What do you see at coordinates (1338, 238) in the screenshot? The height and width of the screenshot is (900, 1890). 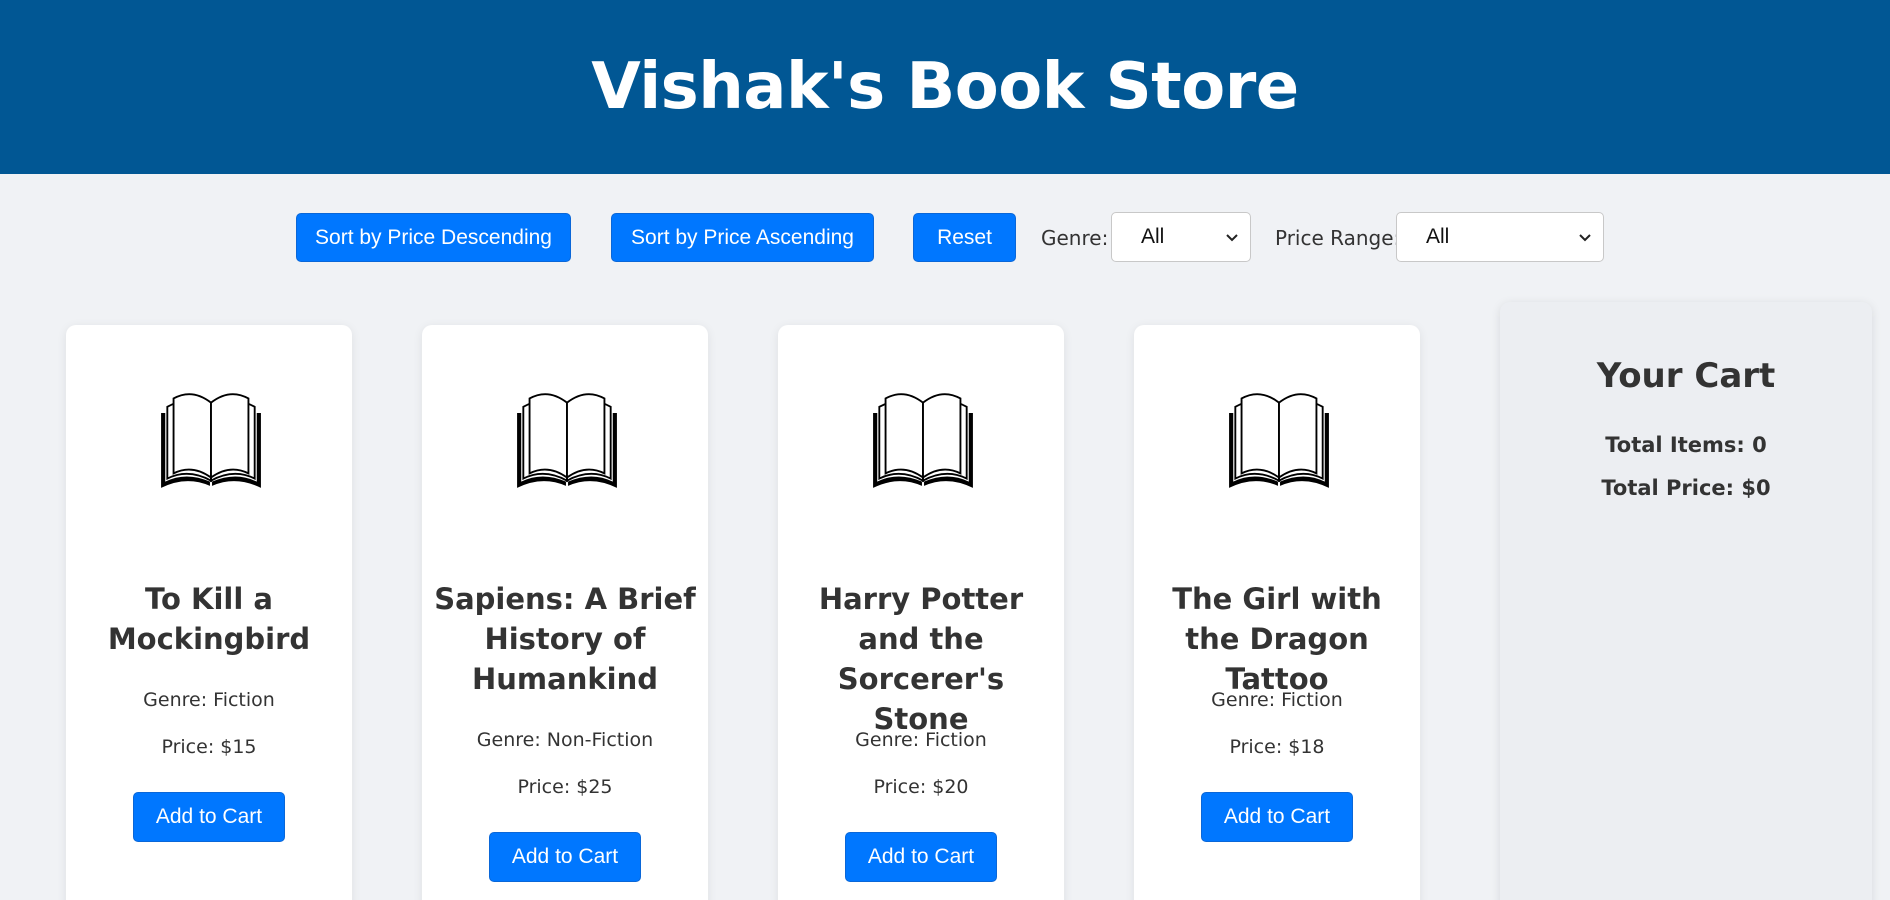 I see `price-range-label: Price Range:` at bounding box center [1338, 238].